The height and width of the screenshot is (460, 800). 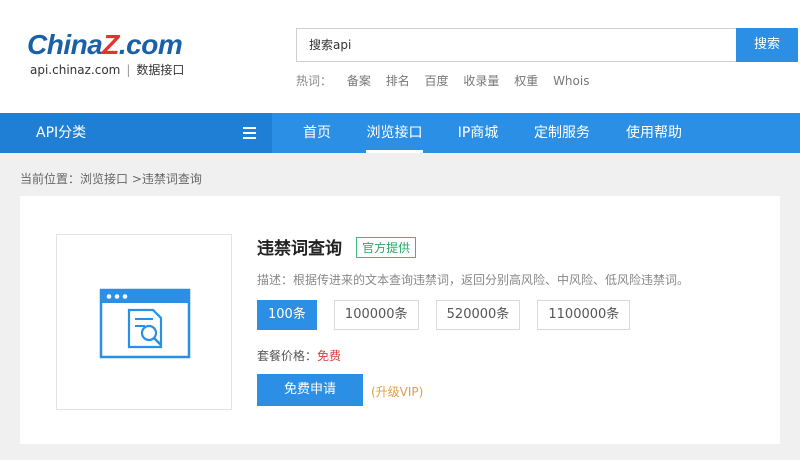 I want to click on package-price: 套餐价格：免费, so click(x=299, y=355).